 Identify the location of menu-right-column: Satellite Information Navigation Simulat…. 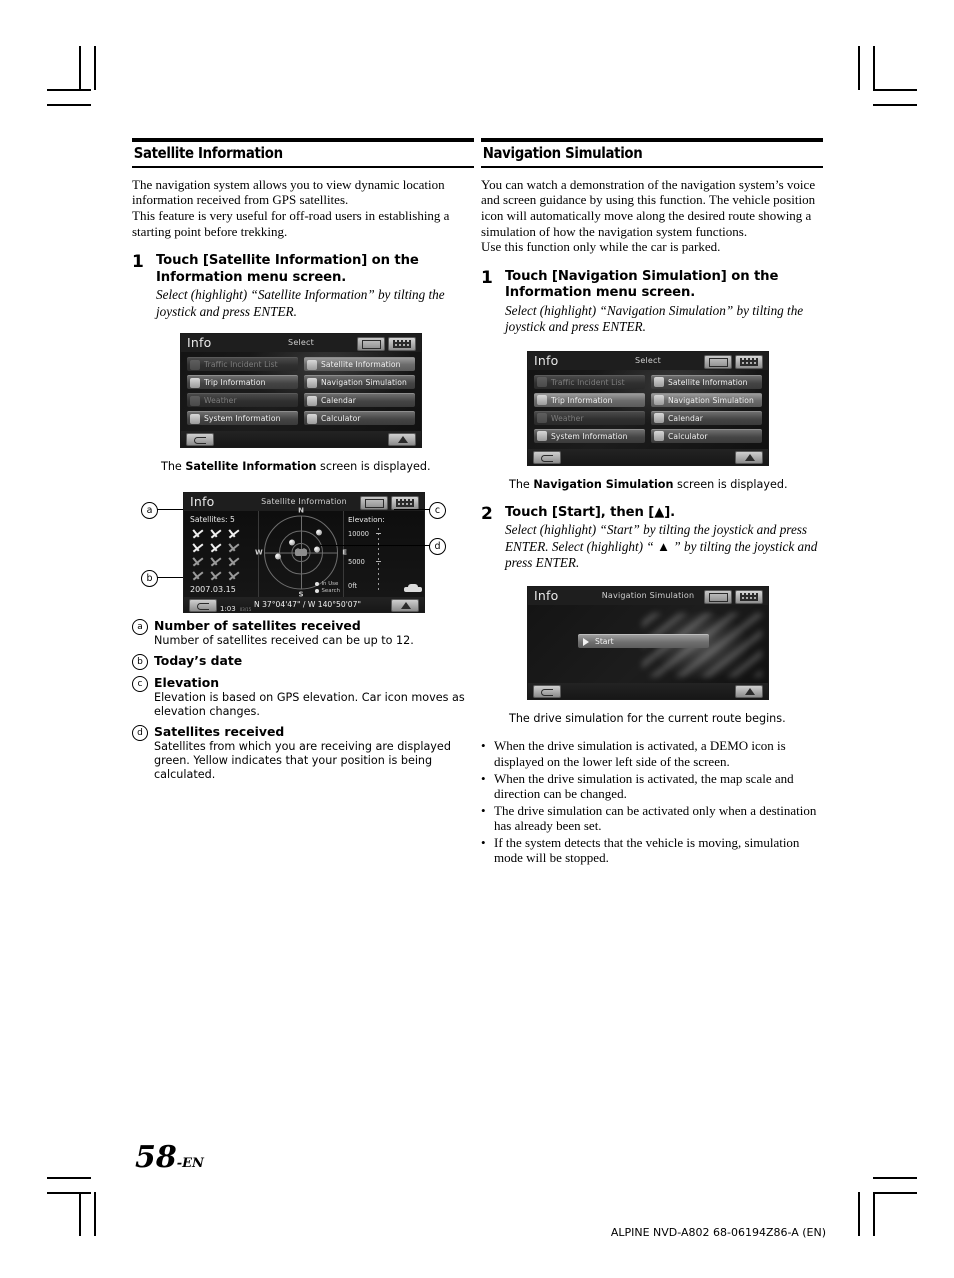
(359, 391).